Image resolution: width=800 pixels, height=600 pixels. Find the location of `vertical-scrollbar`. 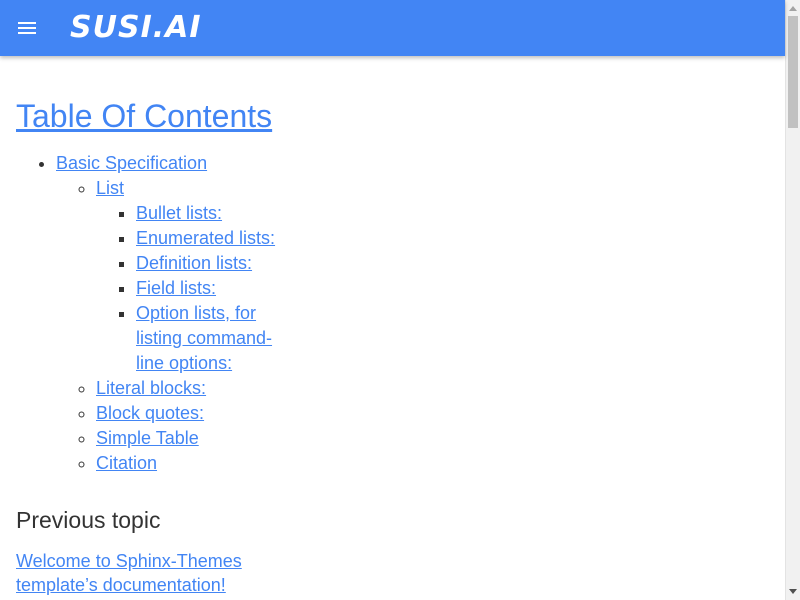

vertical-scrollbar is located at coordinates (792, 300).